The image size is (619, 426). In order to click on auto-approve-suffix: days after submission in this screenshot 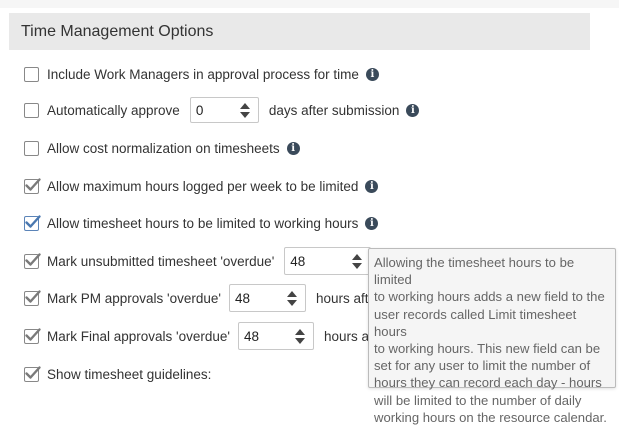, I will do `click(334, 110)`.